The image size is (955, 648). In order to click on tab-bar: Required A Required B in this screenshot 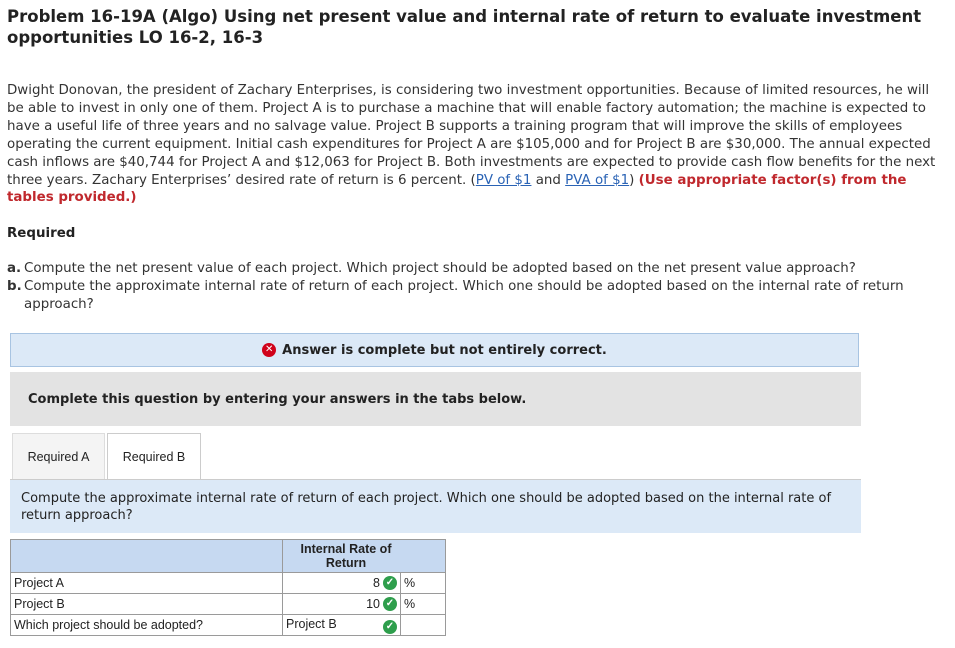, I will do `click(106, 456)`.